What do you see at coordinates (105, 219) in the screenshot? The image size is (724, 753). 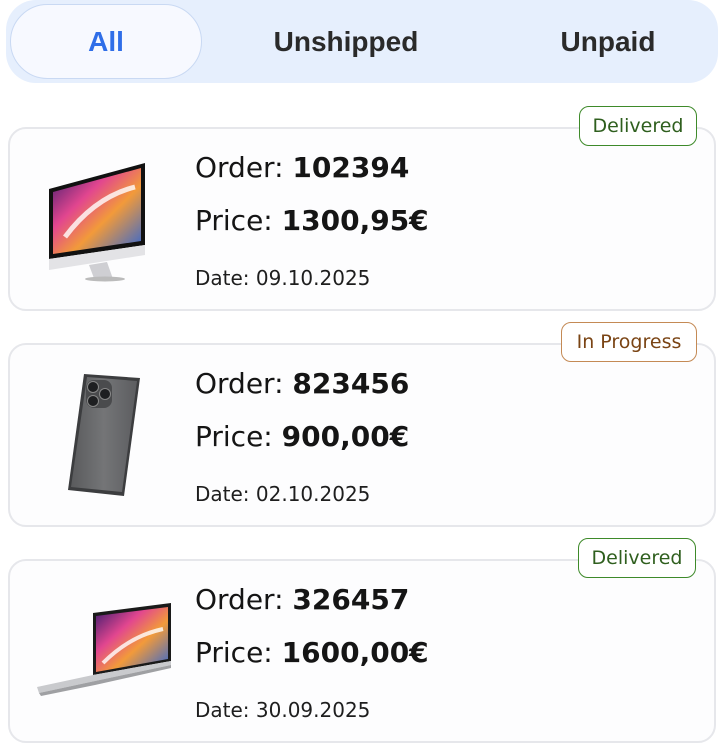 I see `imac-icon` at bounding box center [105, 219].